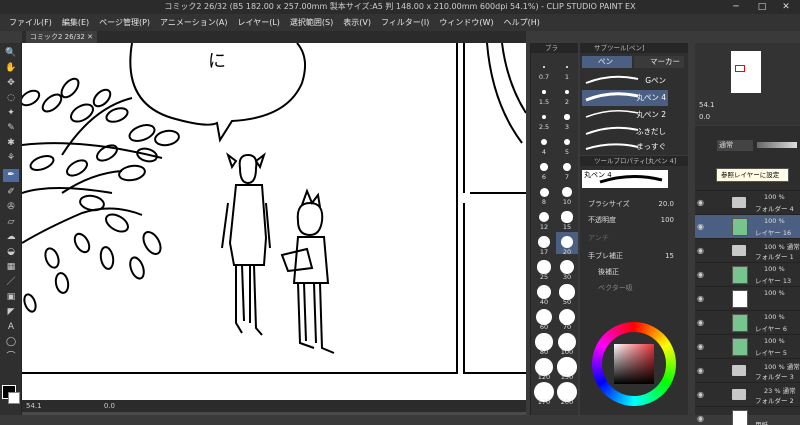 This screenshot has height=425, width=800. What do you see at coordinates (631, 220) in the screenshot?
I see `prop-opacity: 不透明度 100` at bounding box center [631, 220].